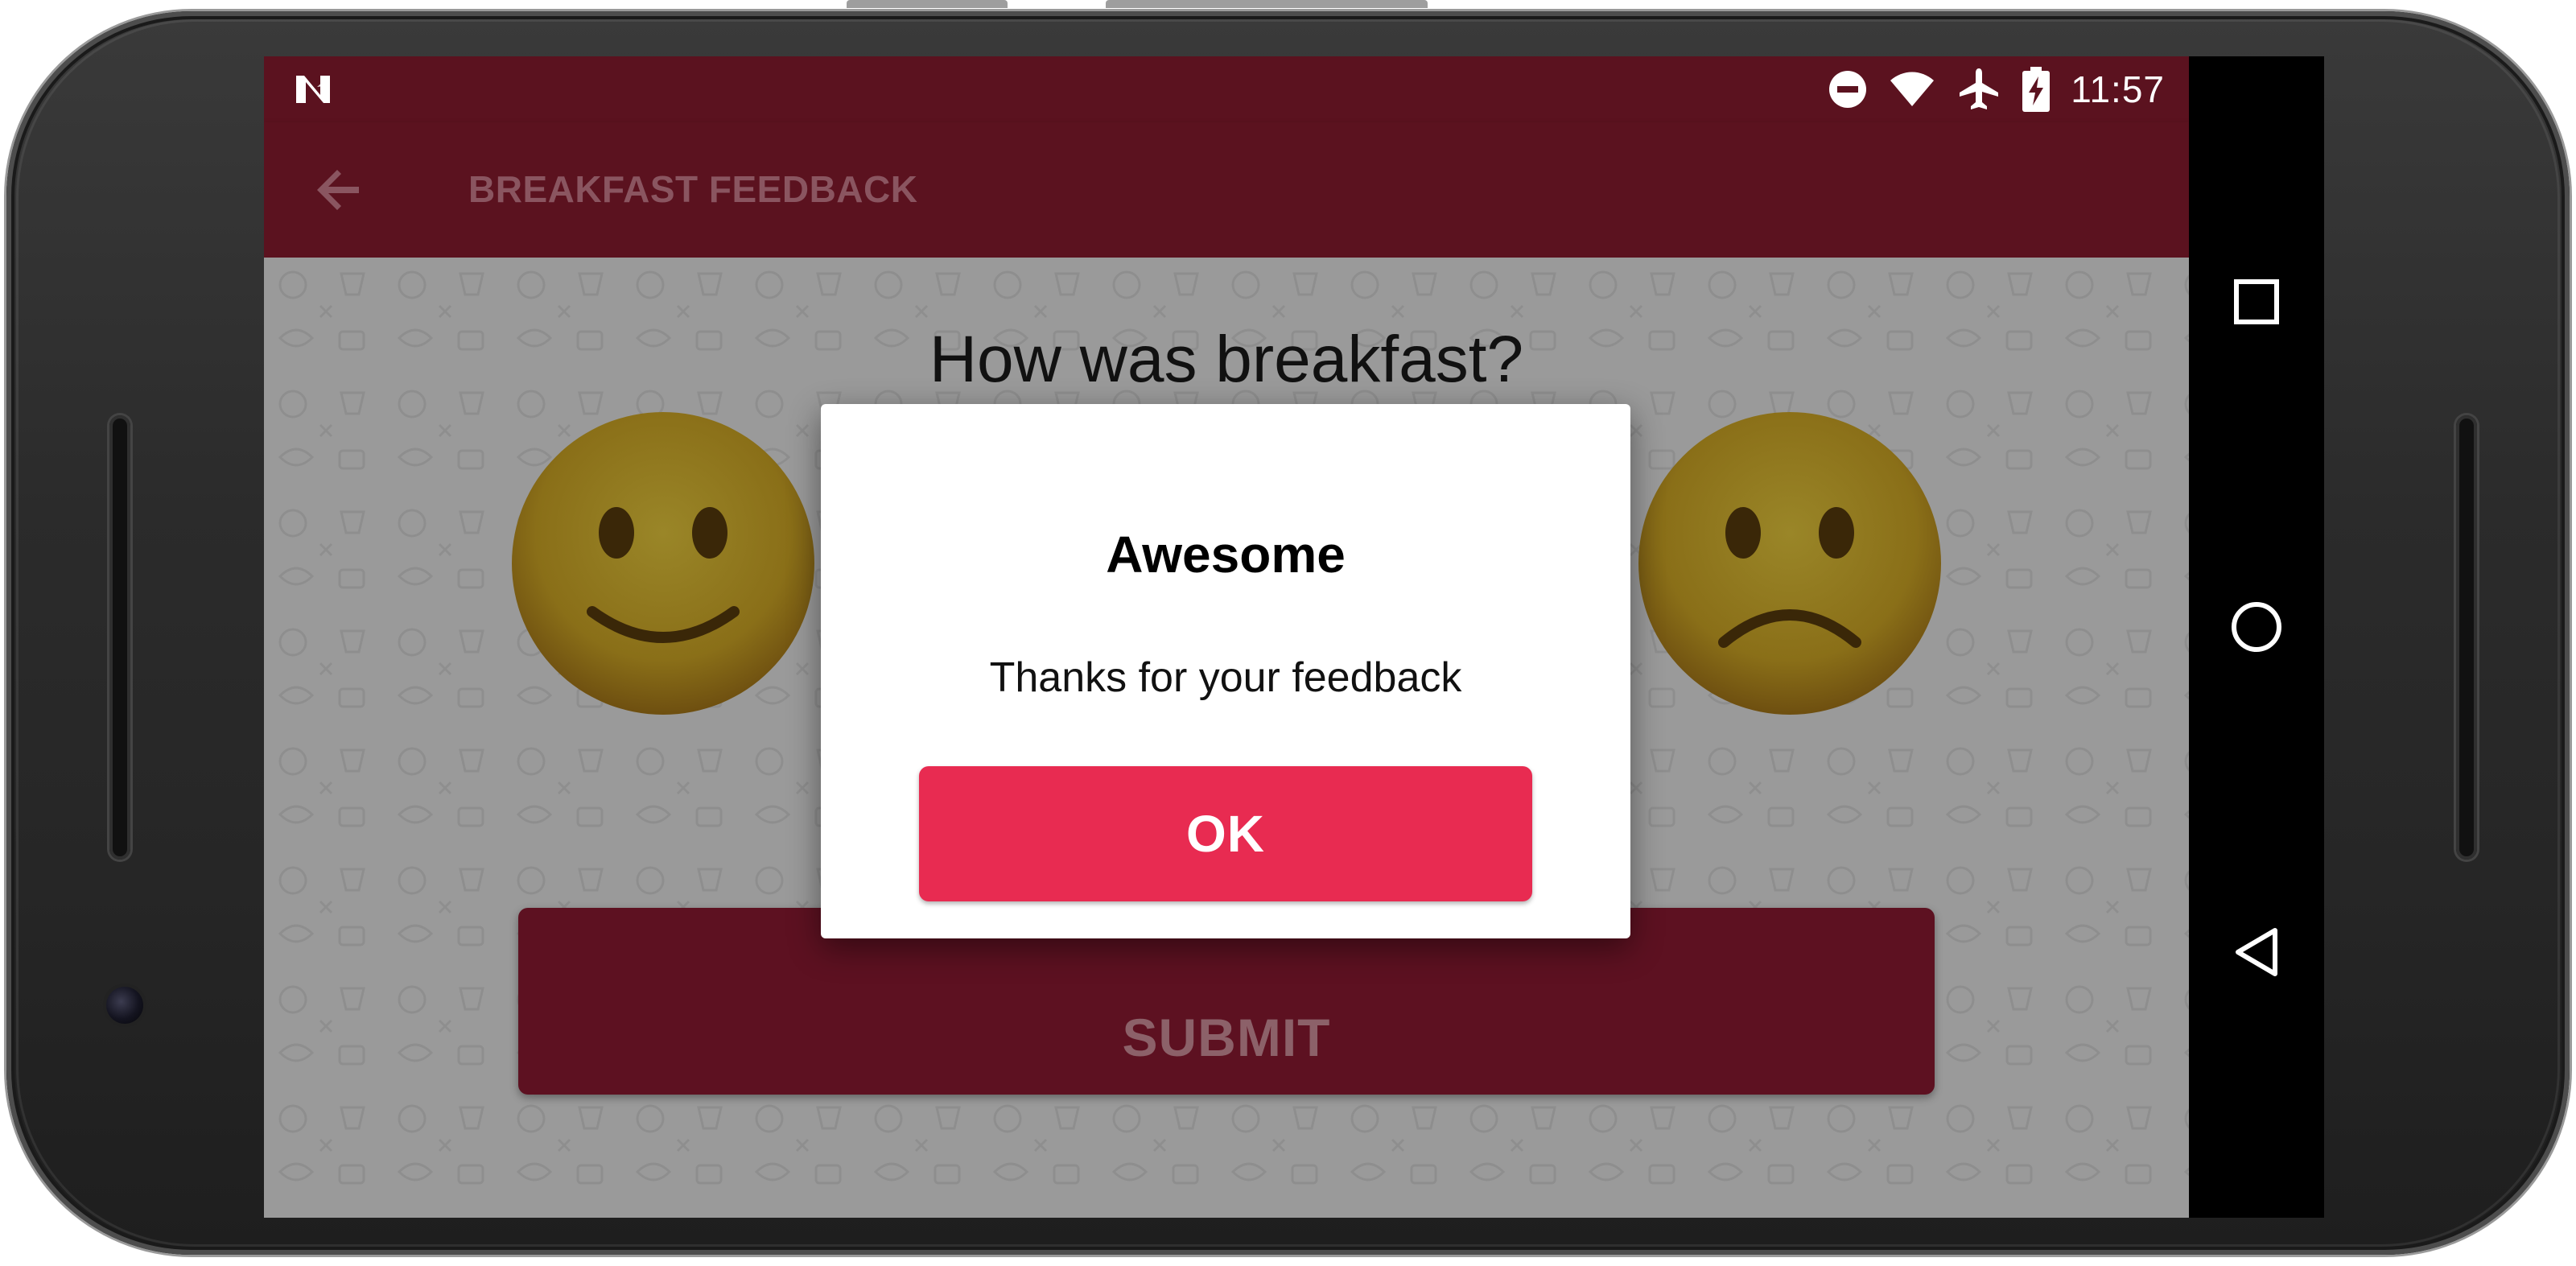 This screenshot has width=2576, height=1266. What do you see at coordinates (119, 637) in the screenshot?
I see `left-speaker-grille` at bounding box center [119, 637].